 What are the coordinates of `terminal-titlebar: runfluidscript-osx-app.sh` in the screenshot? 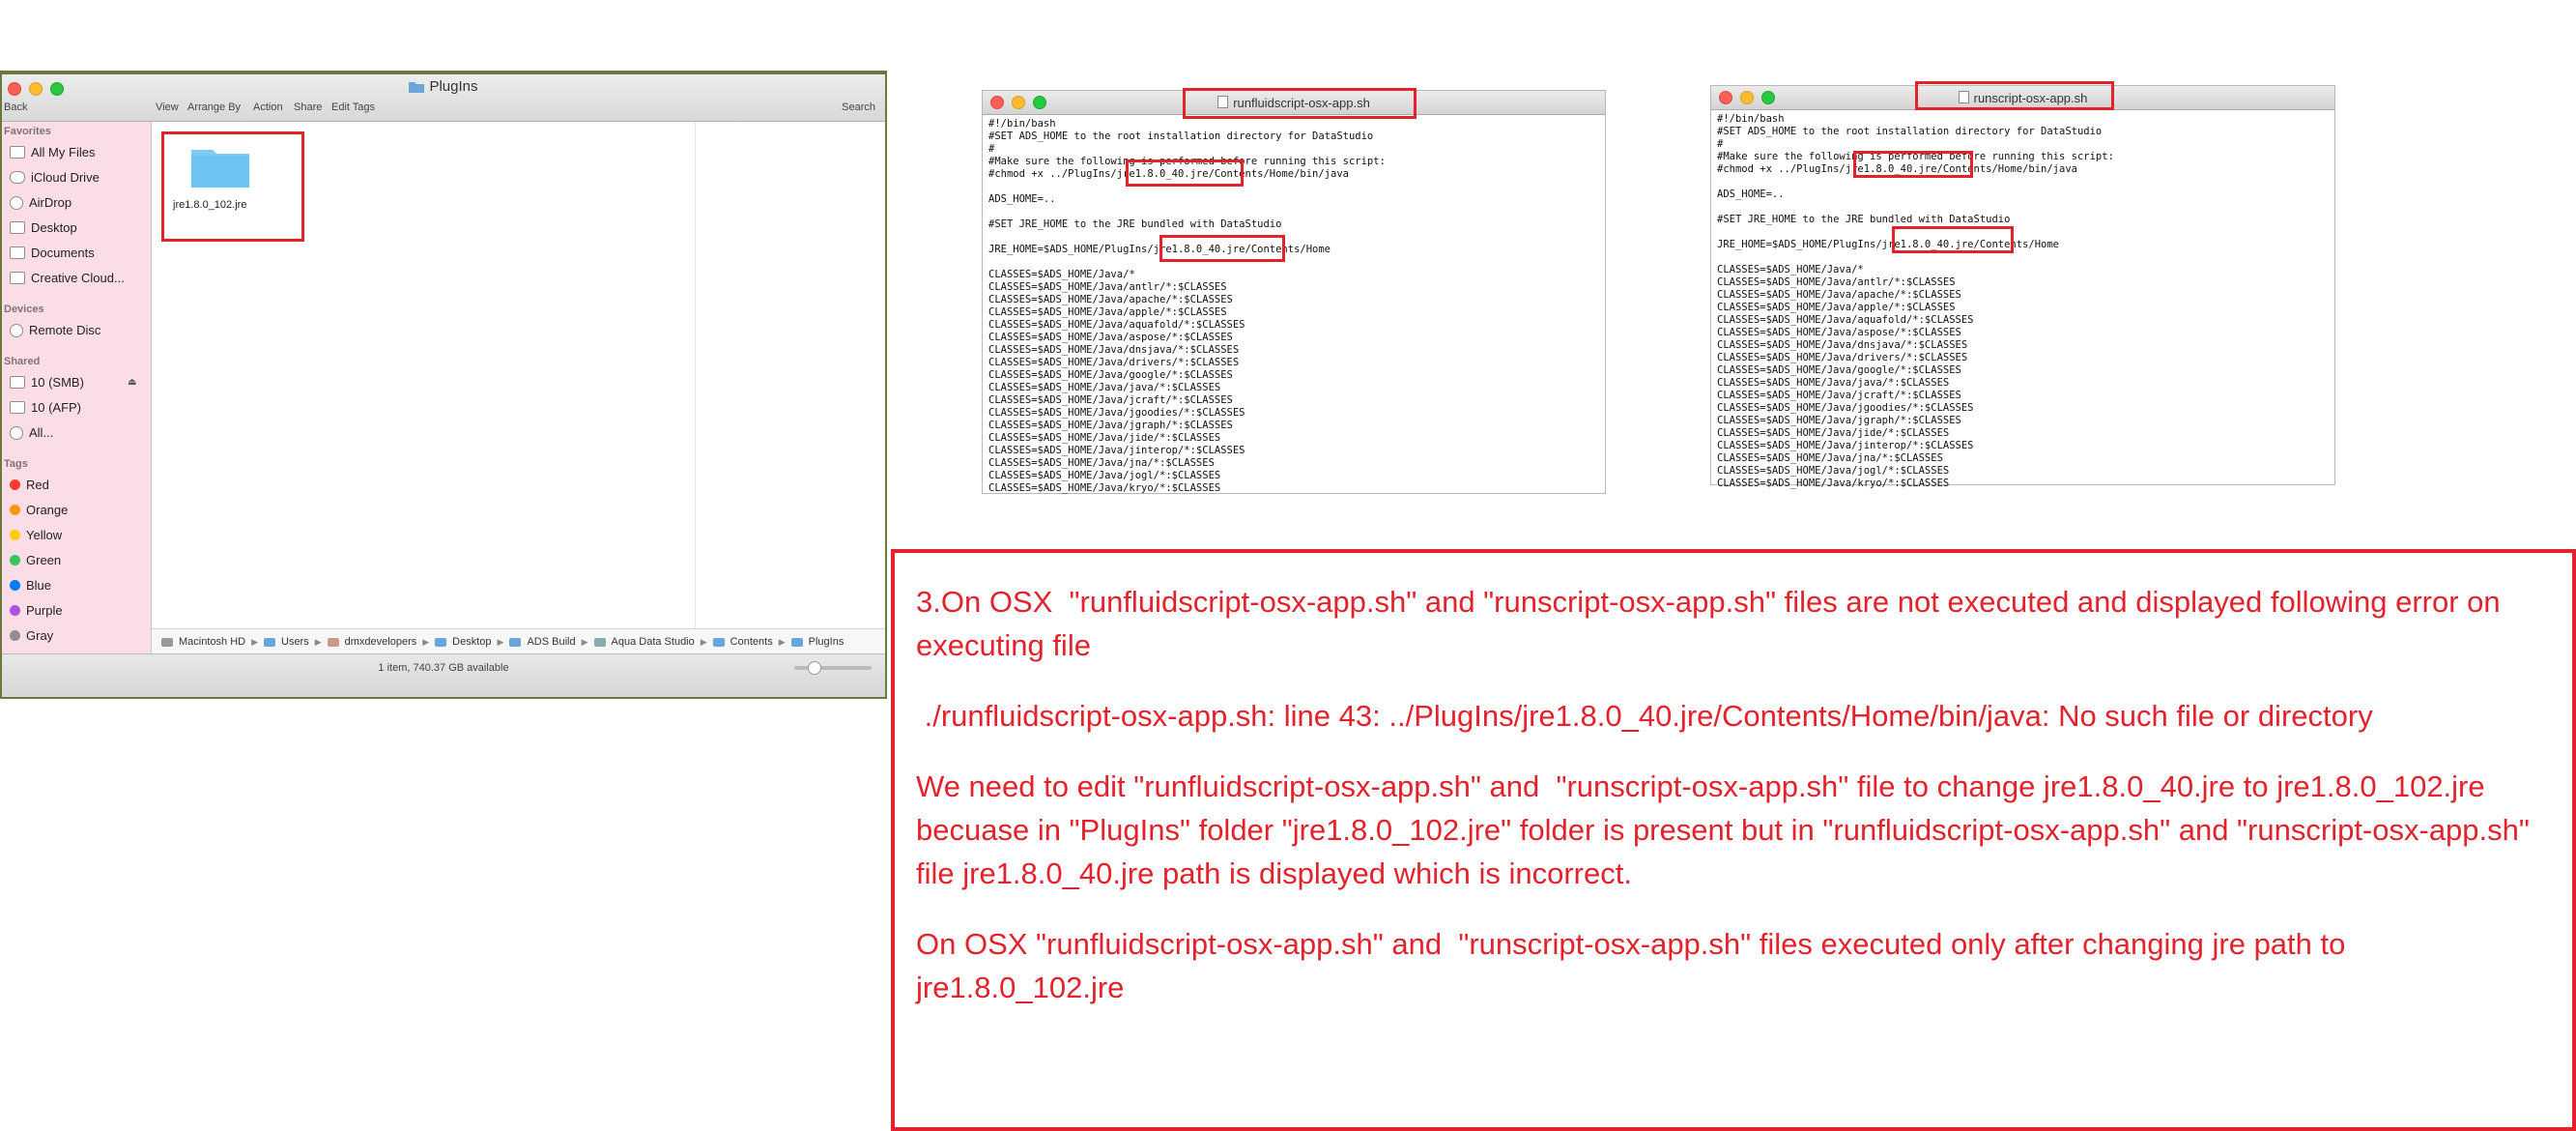 It's located at (1294, 103).